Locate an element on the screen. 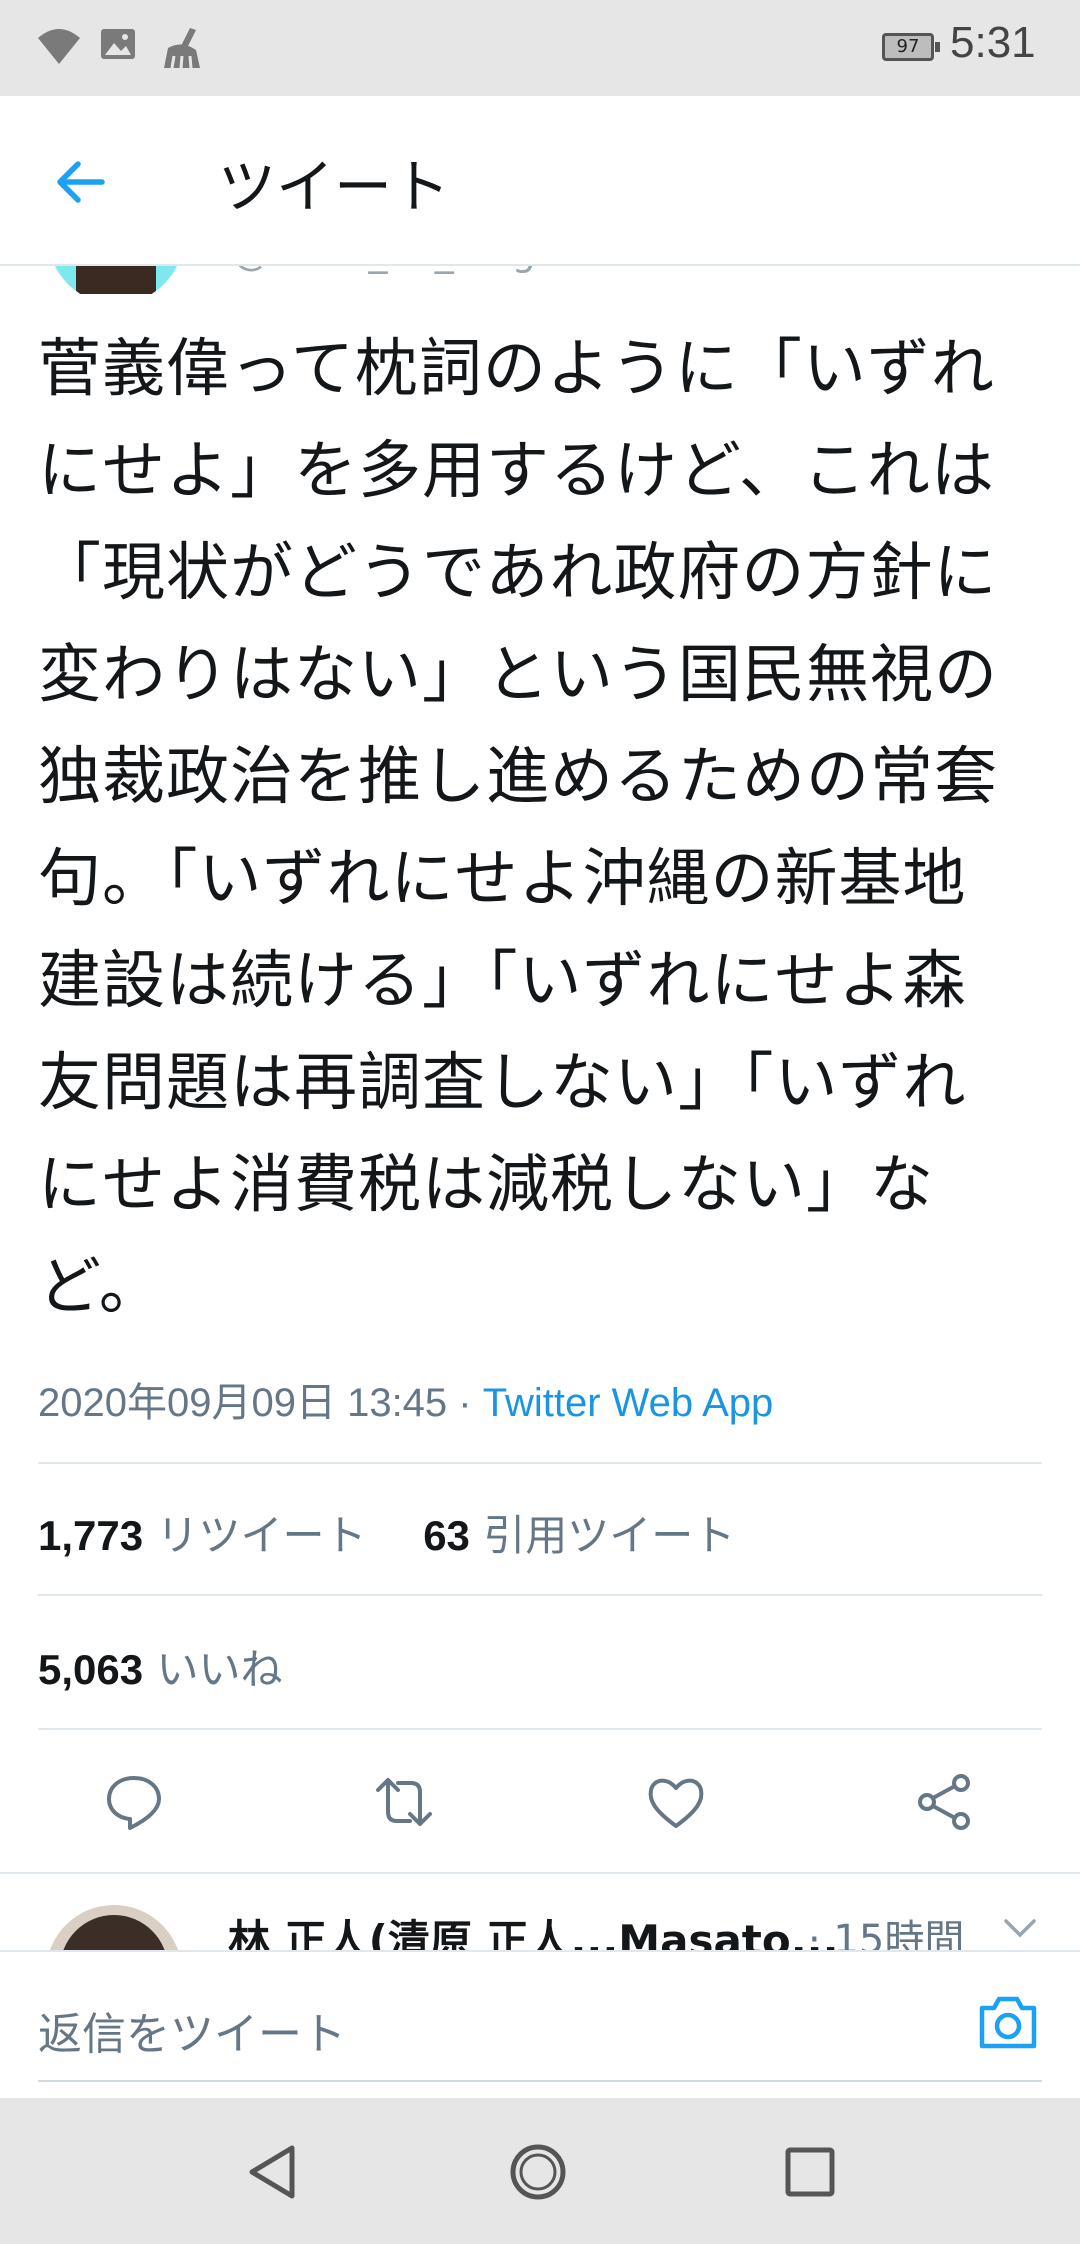  retweets-count: 1,773 is located at coordinates (91, 1535).